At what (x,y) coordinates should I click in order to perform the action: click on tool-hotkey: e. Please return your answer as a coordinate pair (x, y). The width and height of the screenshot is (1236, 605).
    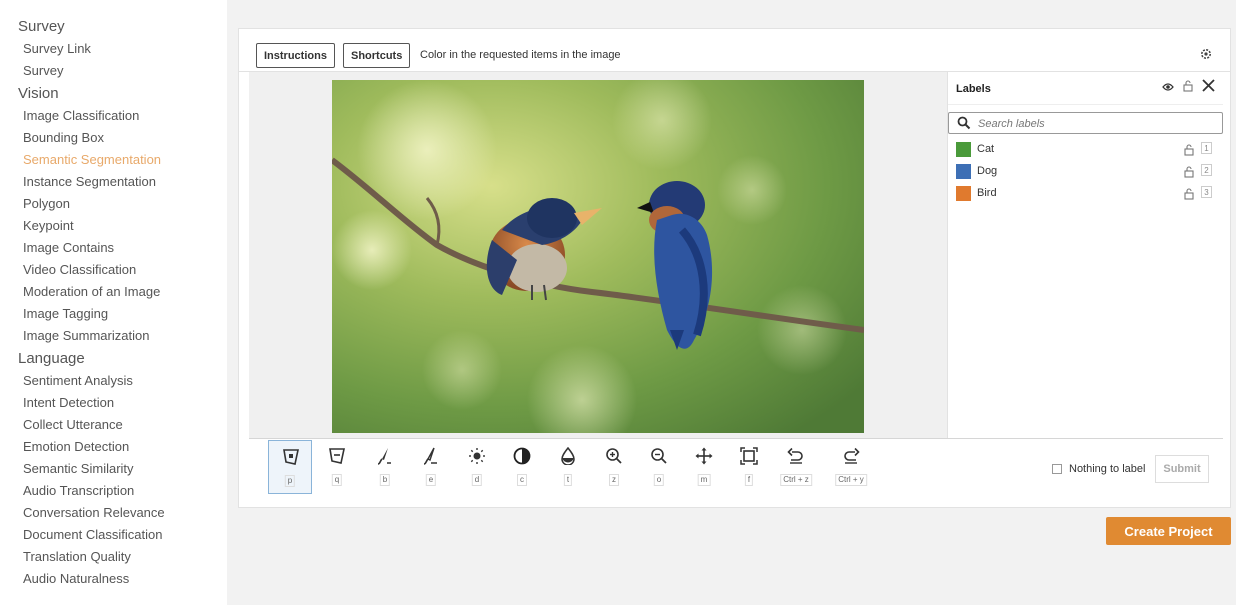
    Looking at the image, I should click on (431, 480).